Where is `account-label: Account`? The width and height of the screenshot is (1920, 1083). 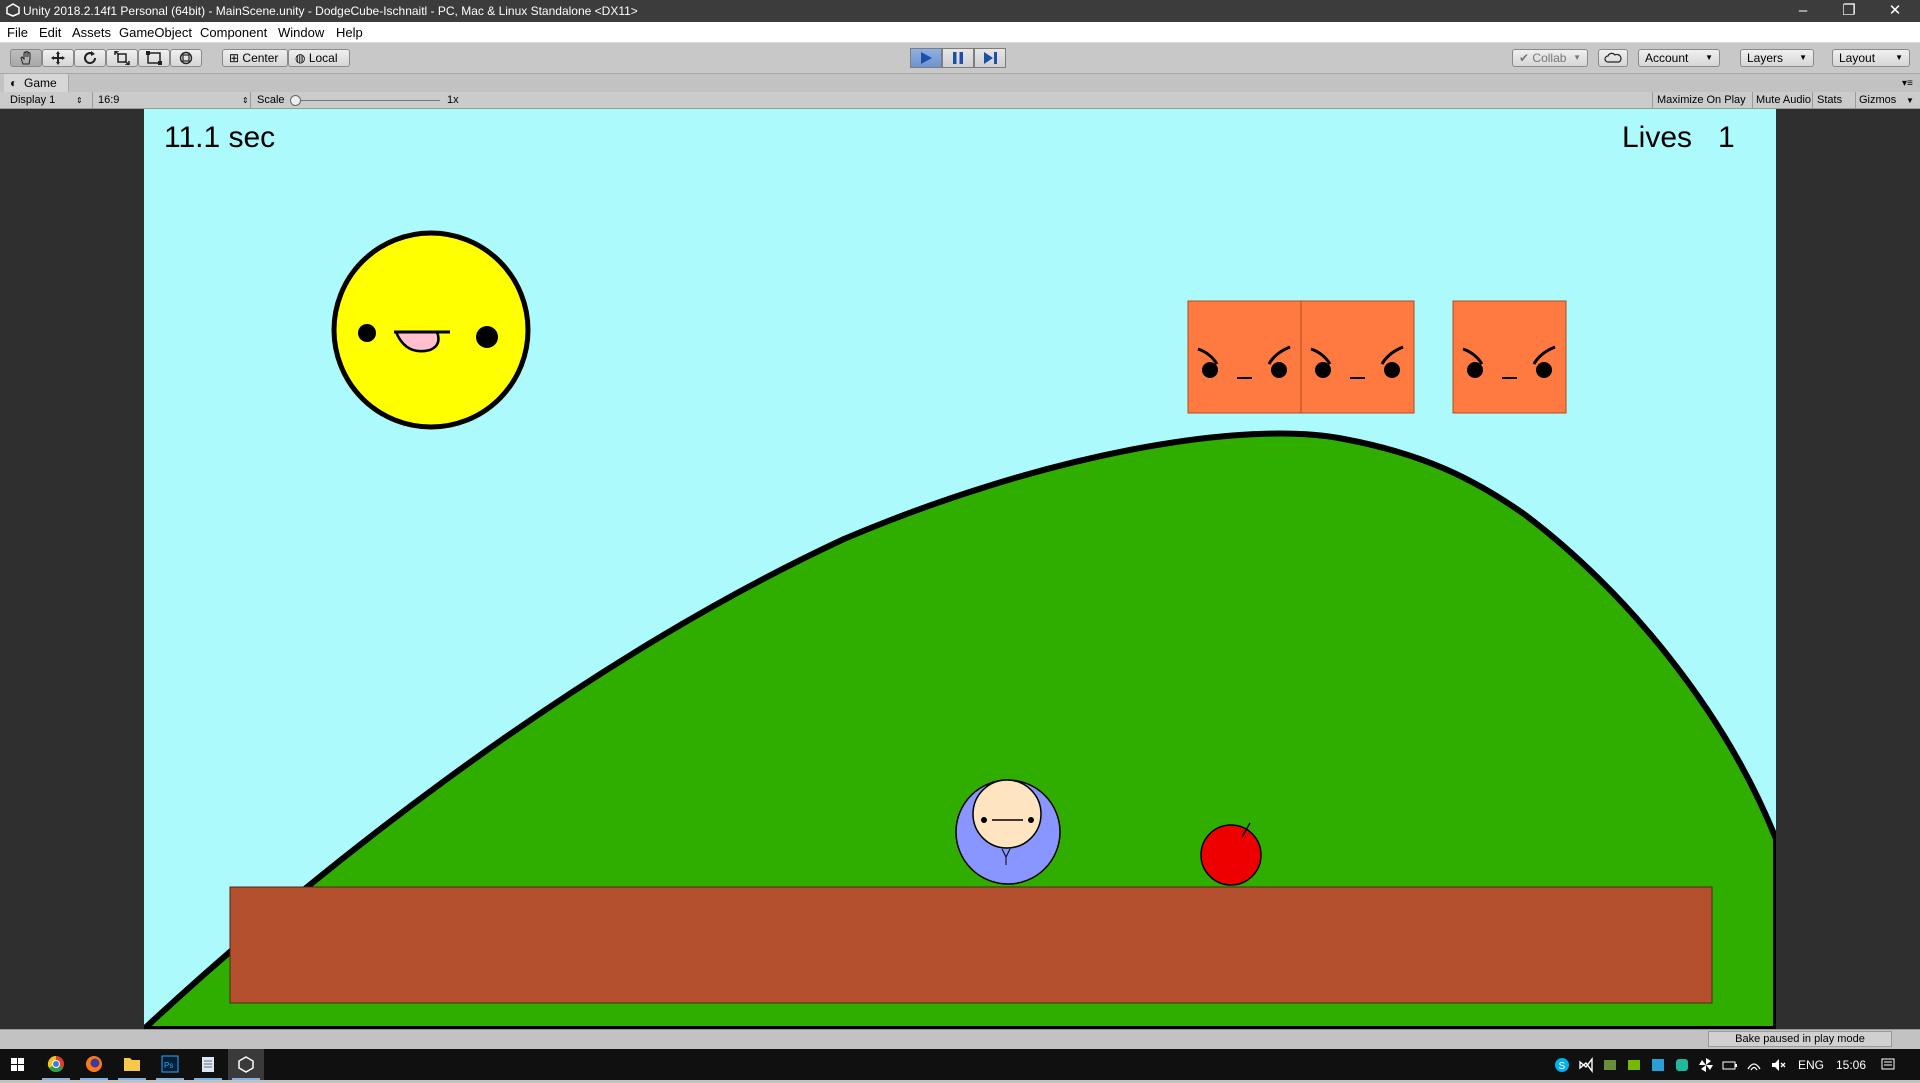 account-label: Account is located at coordinates (1667, 58).